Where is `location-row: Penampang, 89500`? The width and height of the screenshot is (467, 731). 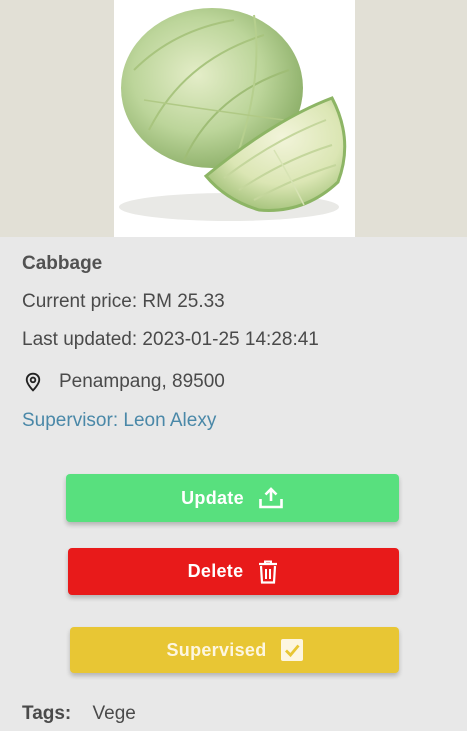 location-row: Penampang, 89500 is located at coordinates (123, 382).